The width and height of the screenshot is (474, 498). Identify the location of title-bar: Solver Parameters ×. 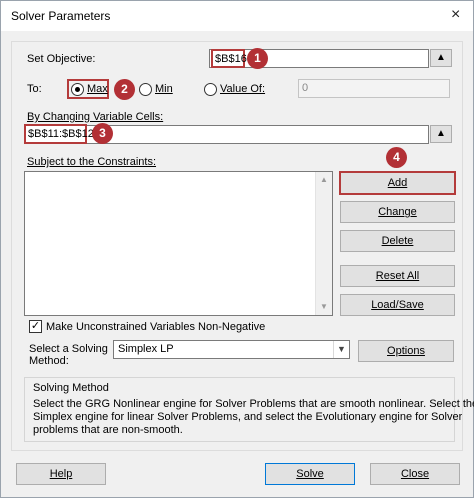
(237, 16).